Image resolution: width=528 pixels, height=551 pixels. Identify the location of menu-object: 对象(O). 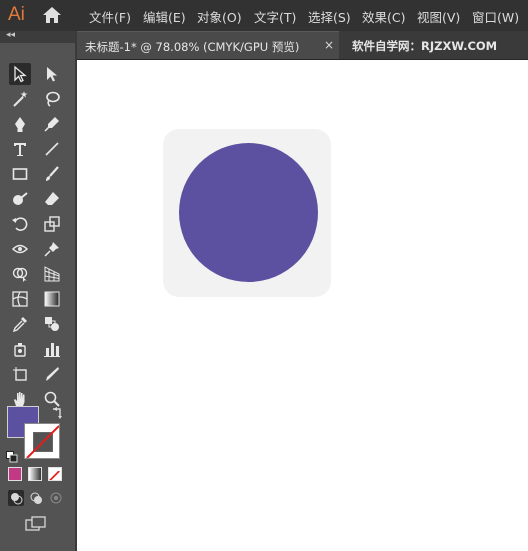
(219, 16).